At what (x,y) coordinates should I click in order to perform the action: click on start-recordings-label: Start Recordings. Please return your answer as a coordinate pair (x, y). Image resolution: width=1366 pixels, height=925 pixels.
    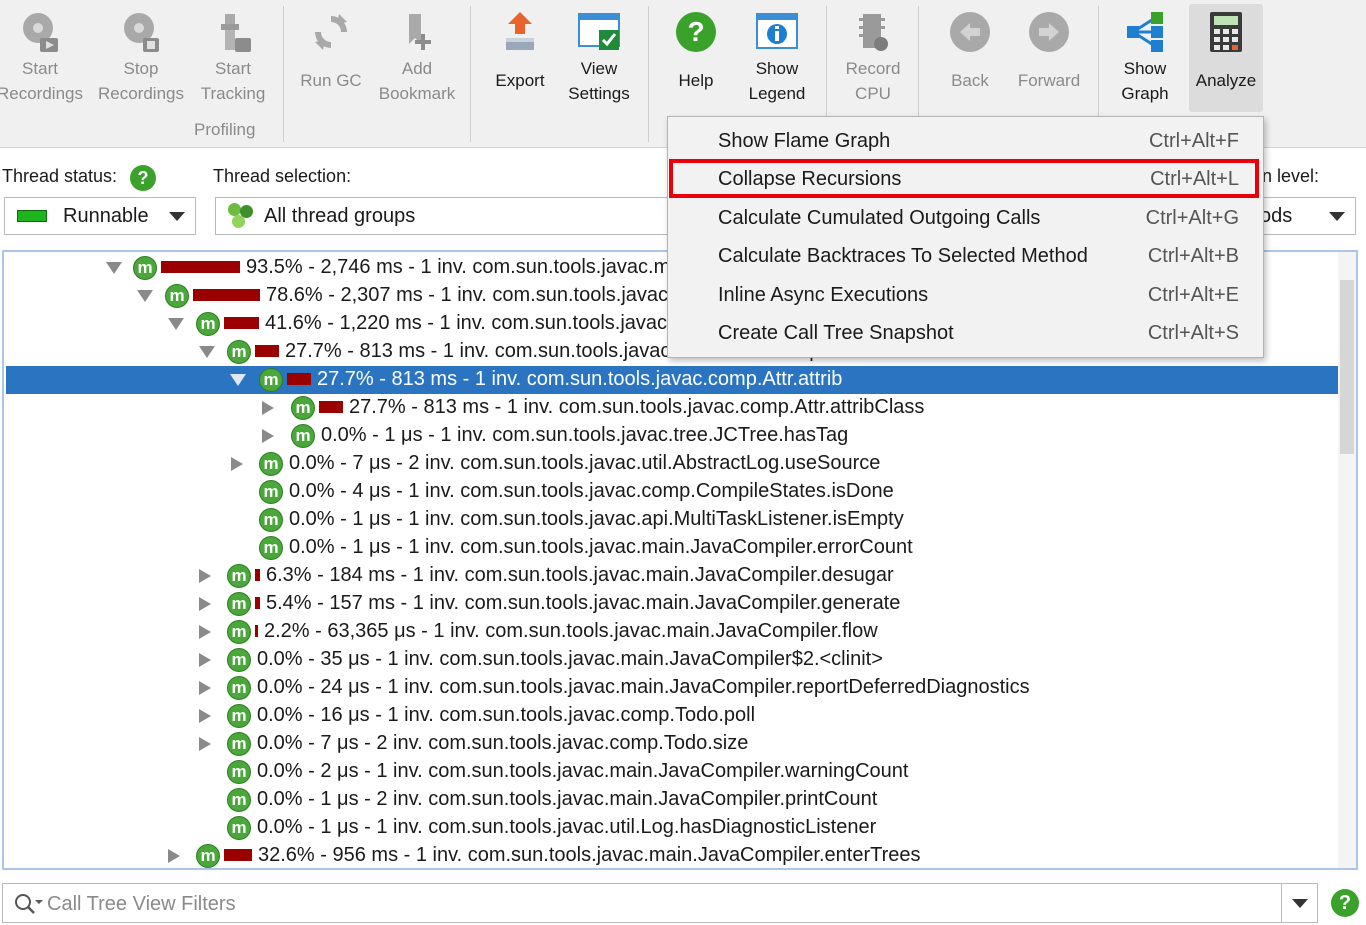
    Looking at the image, I should click on (41, 81).